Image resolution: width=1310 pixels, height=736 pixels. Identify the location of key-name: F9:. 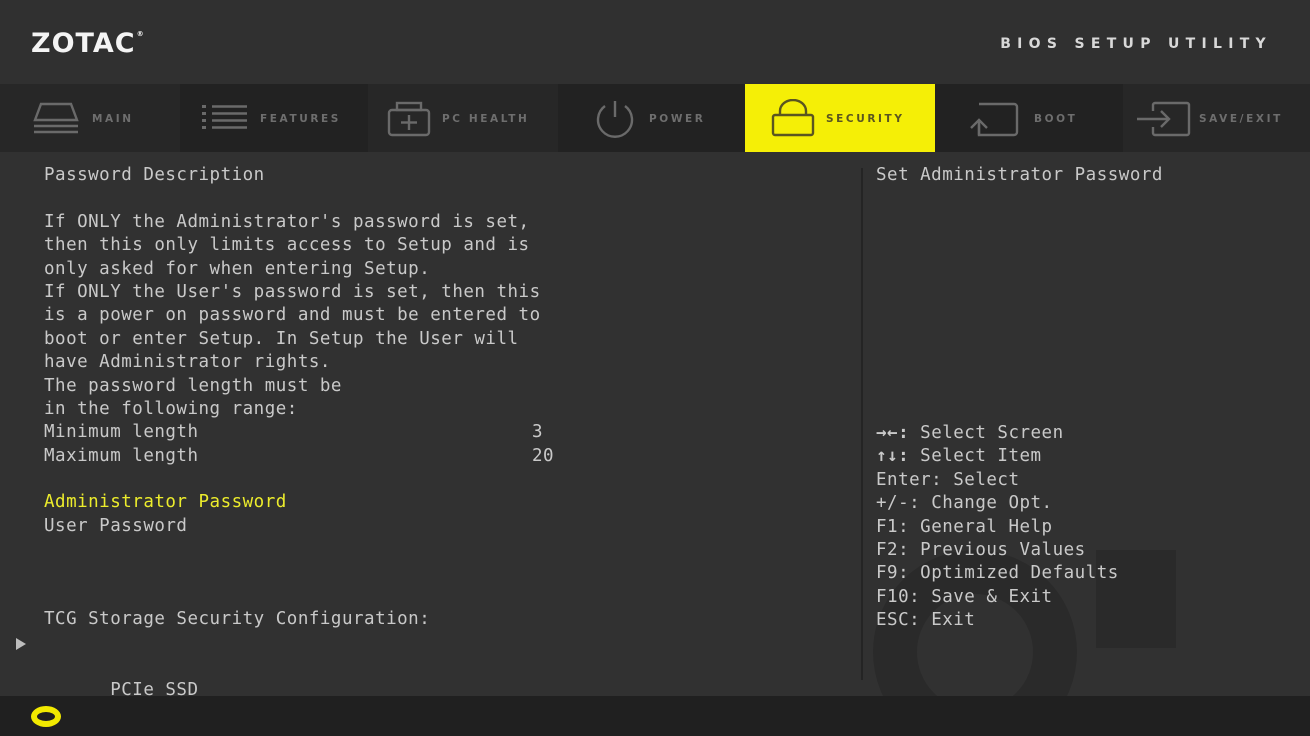
(893, 573).